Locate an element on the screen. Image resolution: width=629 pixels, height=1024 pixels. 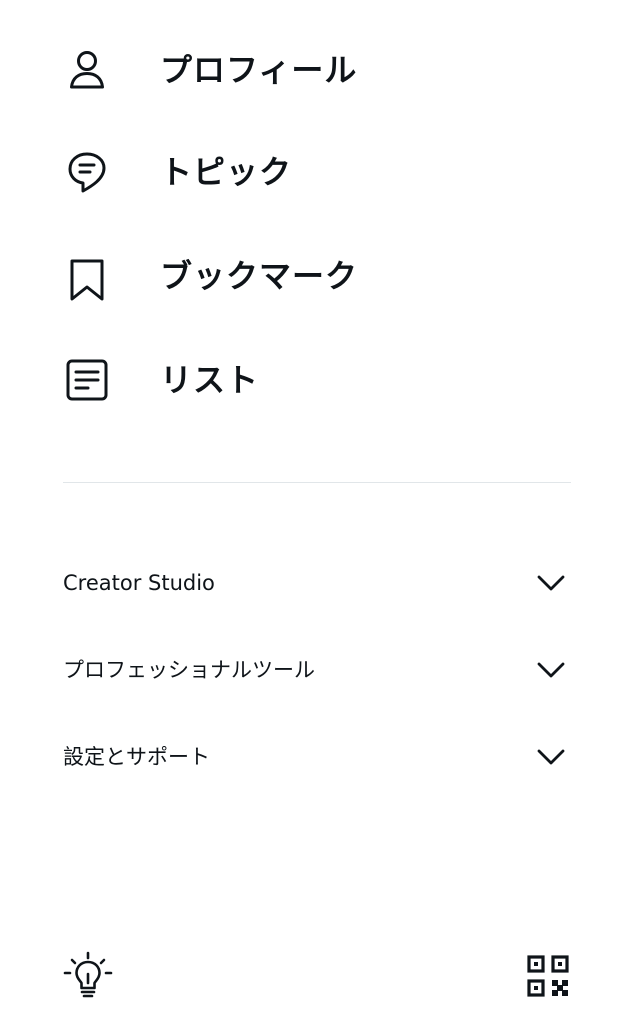
menu-item-bookmarks: ブックマーク is located at coordinates (314, 276).